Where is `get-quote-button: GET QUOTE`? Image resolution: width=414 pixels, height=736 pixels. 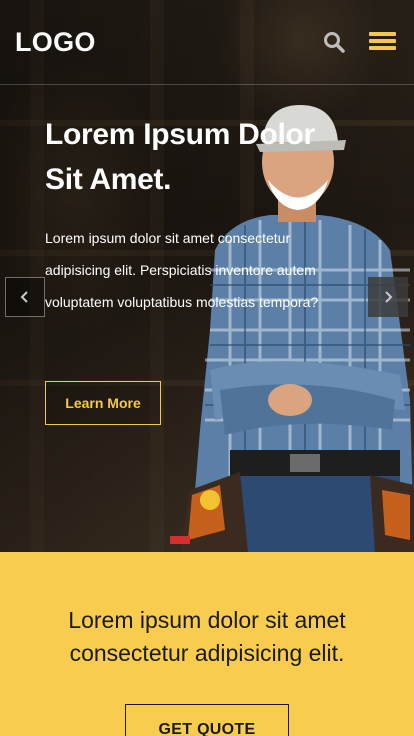
get-quote-button: GET QUOTE is located at coordinates (207, 720).